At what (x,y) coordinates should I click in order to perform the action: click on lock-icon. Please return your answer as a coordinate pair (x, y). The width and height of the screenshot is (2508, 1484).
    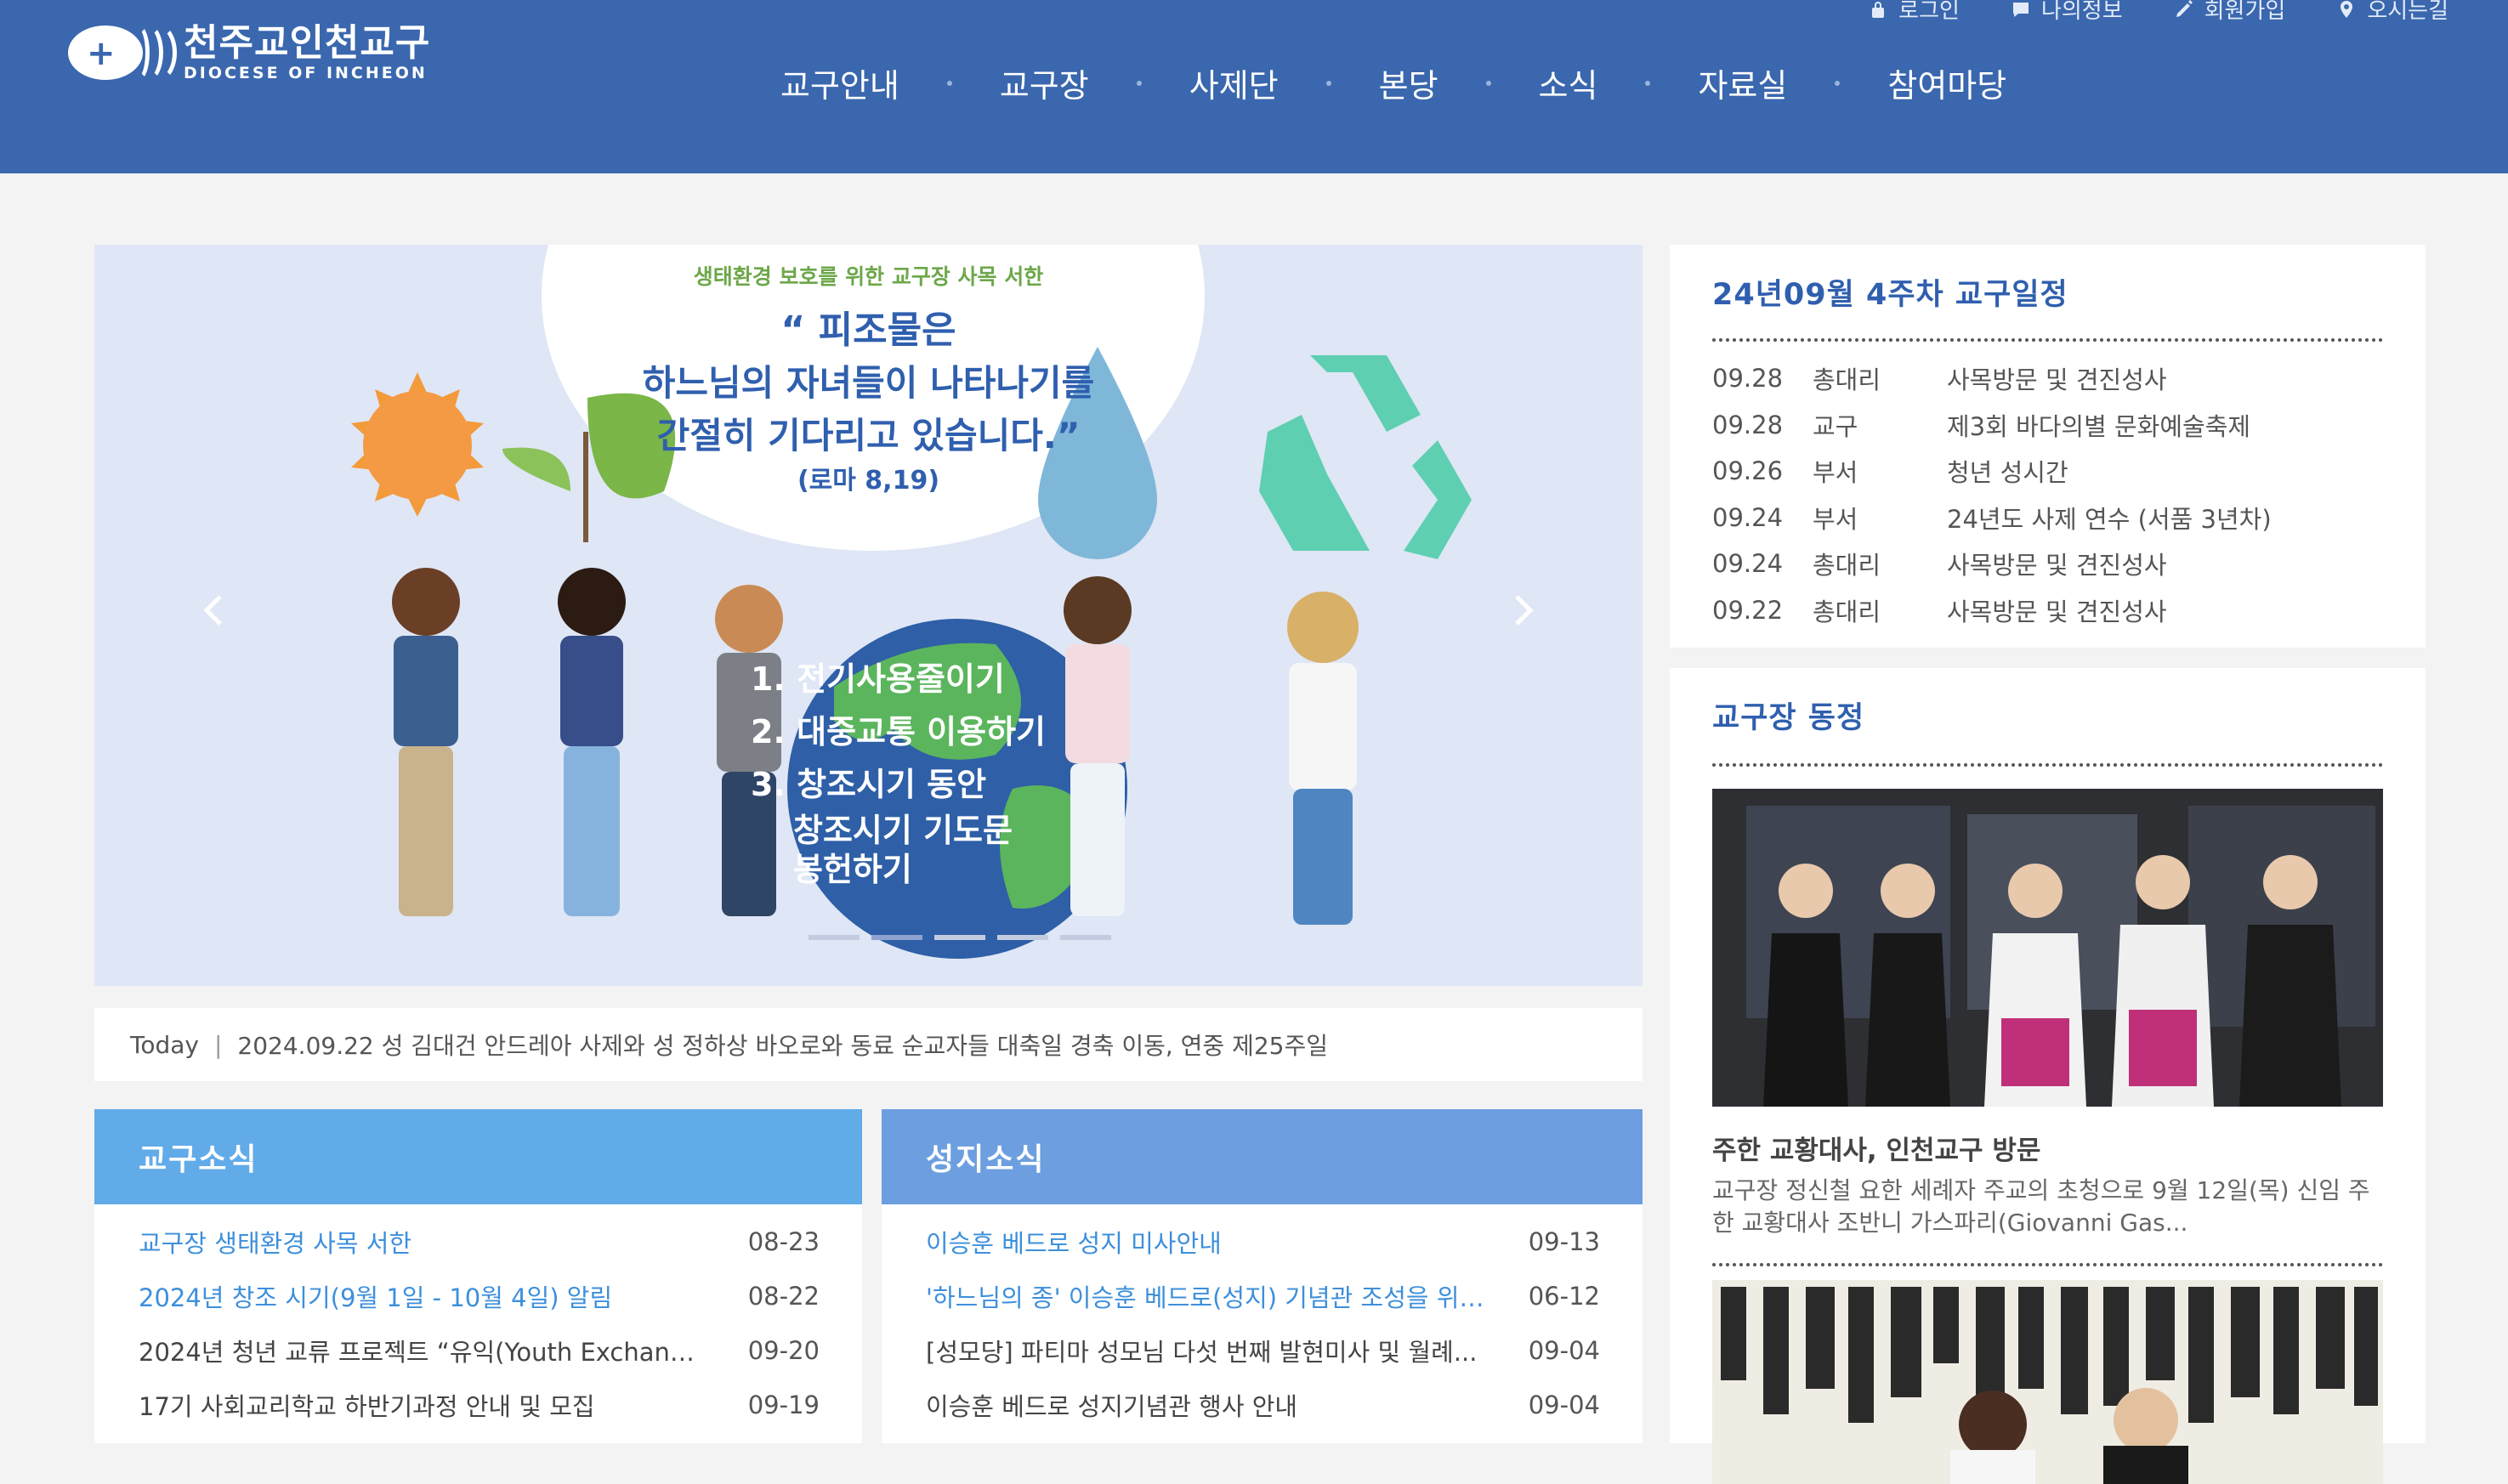
    Looking at the image, I should click on (1878, 9).